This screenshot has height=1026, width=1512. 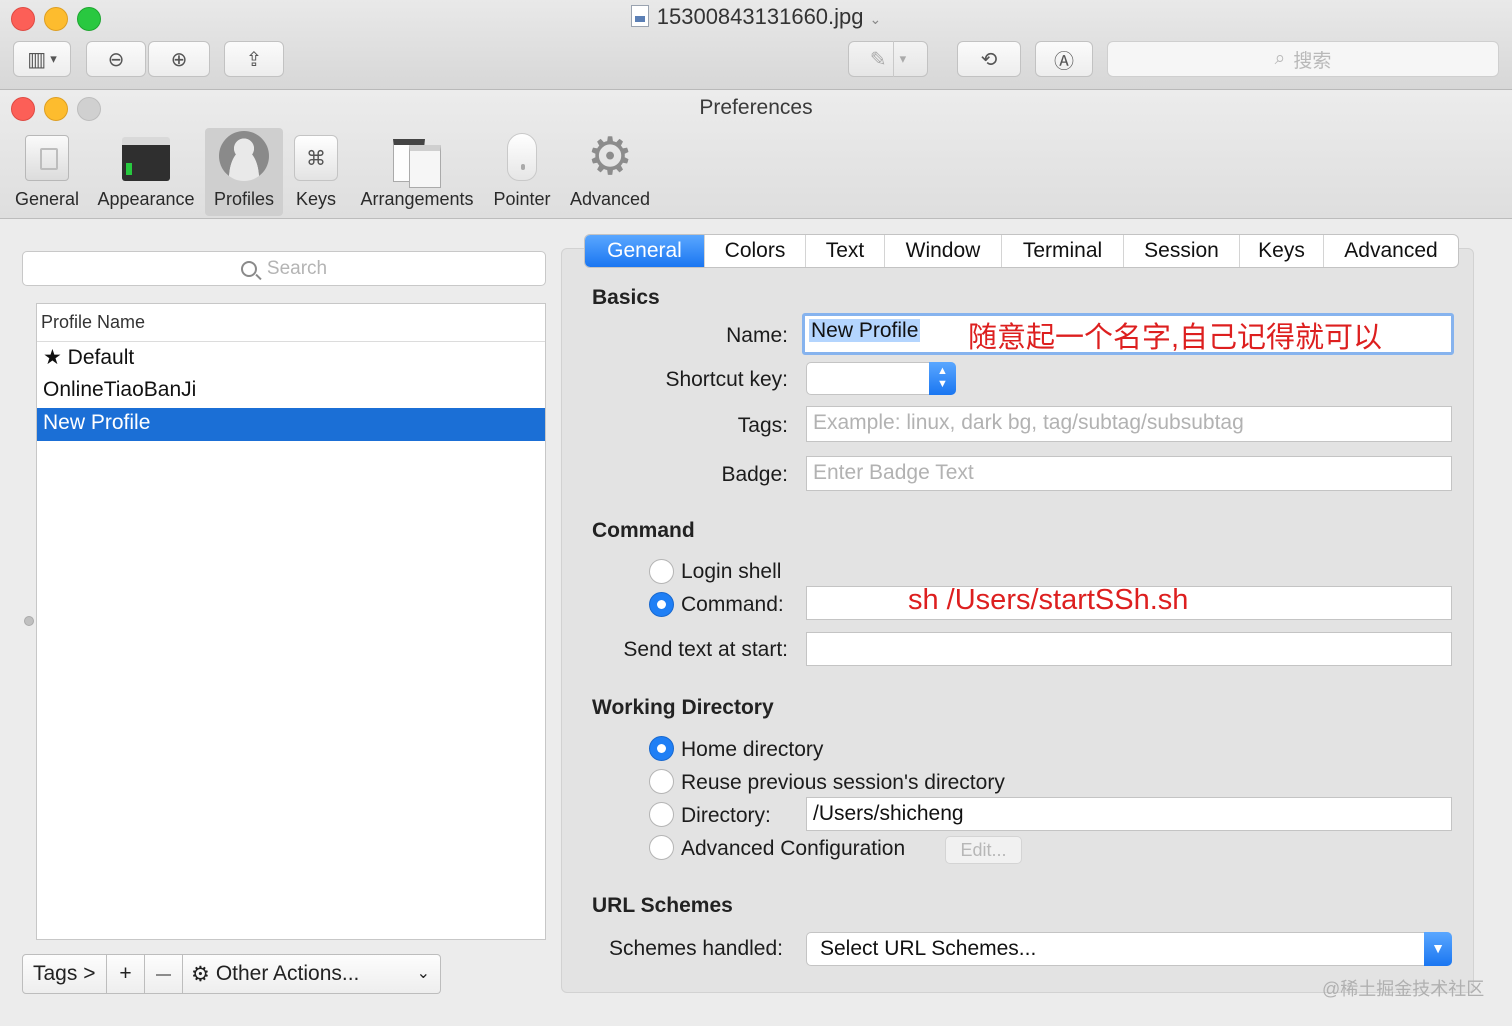 I want to click on profile-row-new-profile: New Profile, so click(x=291, y=424).